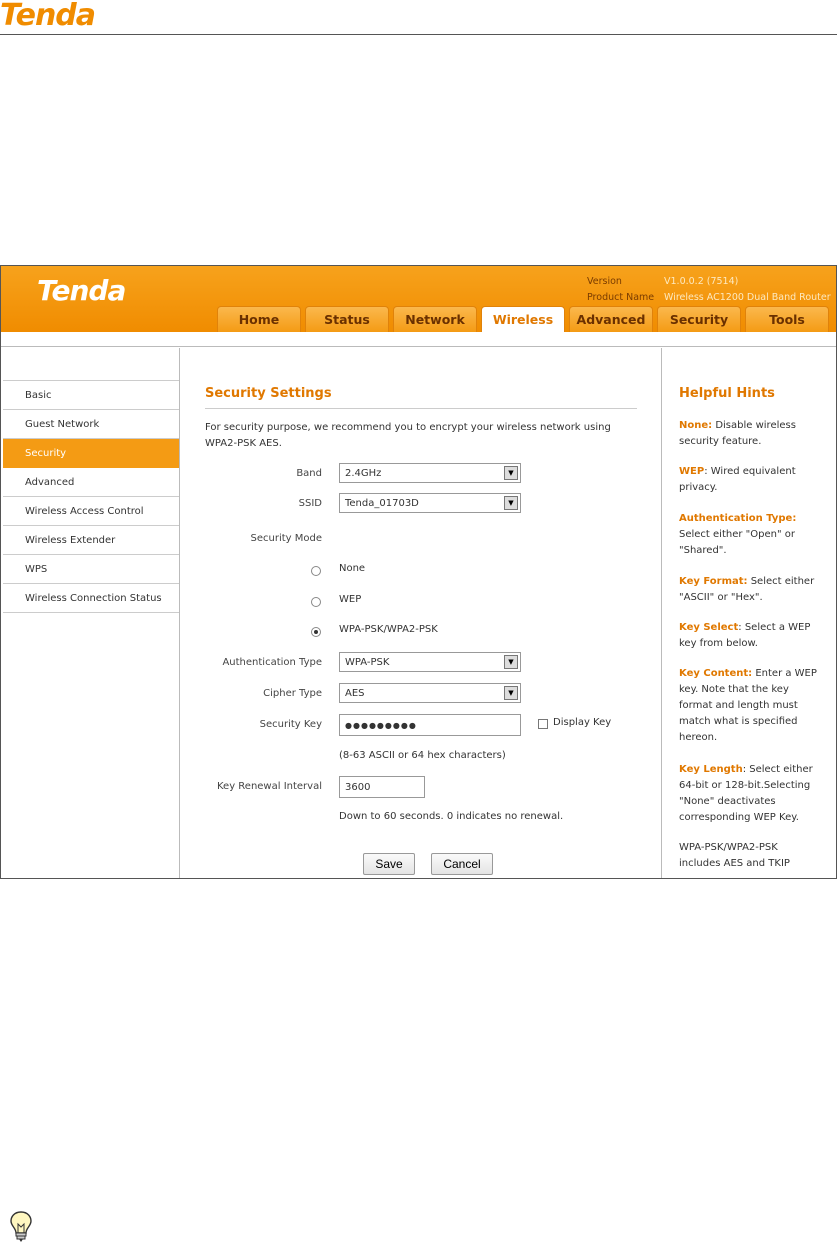 The width and height of the screenshot is (837, 1250). Describe the element at coordinates (418, 339) in the screenshot. I see `header-strip` at that location.